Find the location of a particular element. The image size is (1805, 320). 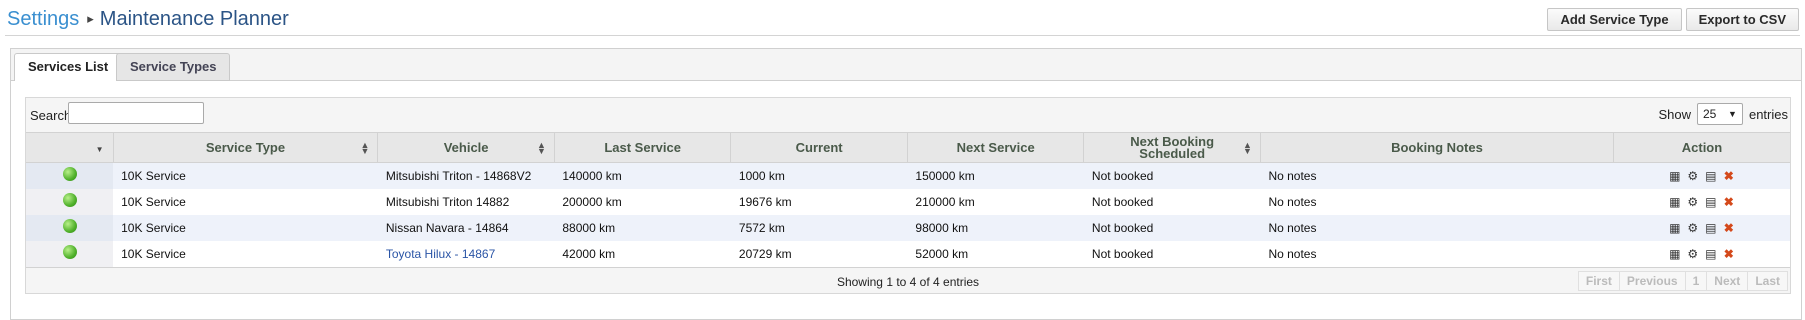

column-label: Action is located at coordinates (1702, 147).